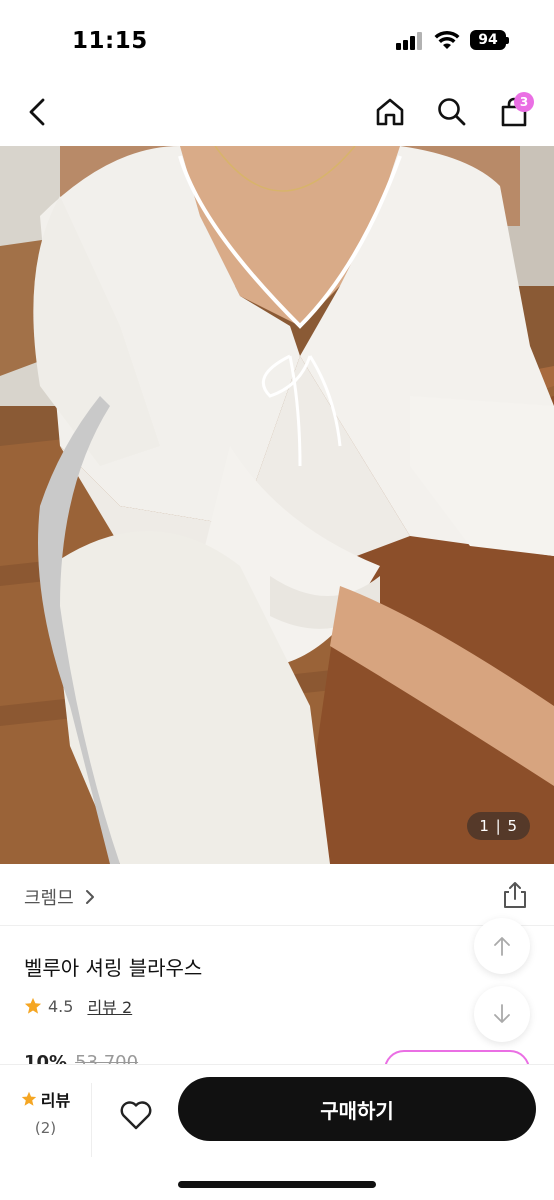 The image size is (554, 1200). What do you see at coordinates (277, 1184) in the screenshot?
I see `home-indicator` at bounding box center [277, 1184].